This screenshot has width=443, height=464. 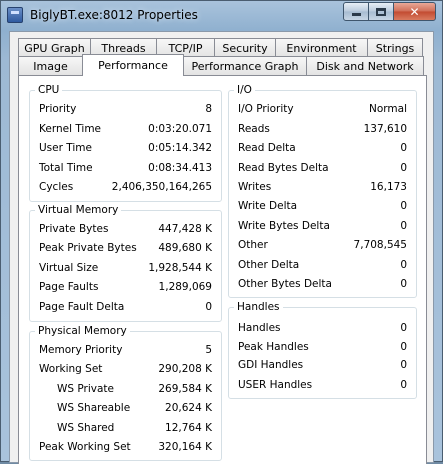 What do you see at coordinates (285, 284) in the screenshot?
I see `io-label: Other Bytes Delta` at bounding box center [285, 284].